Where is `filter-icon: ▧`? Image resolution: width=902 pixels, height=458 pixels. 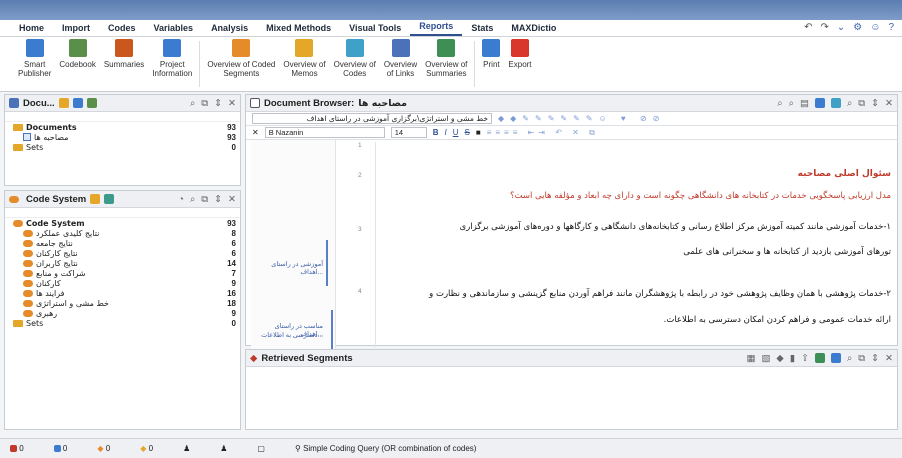
filter-icon: ▧ is located at coordinates (765, 358).